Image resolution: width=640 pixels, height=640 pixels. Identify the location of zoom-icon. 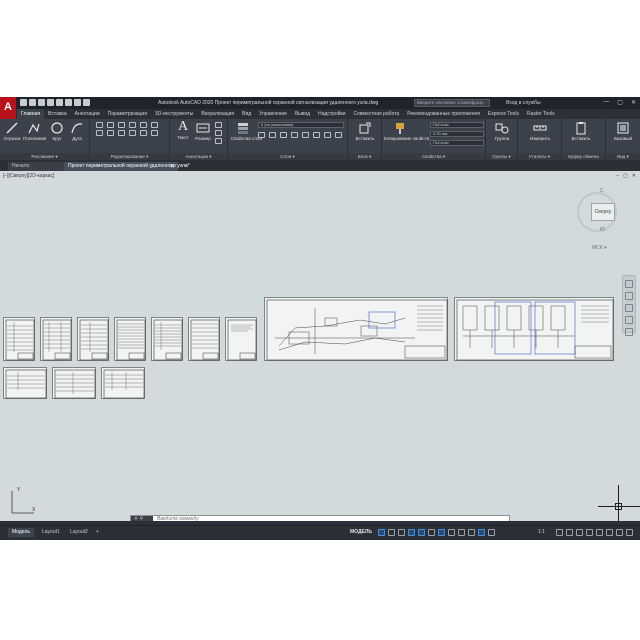
(629, 308).